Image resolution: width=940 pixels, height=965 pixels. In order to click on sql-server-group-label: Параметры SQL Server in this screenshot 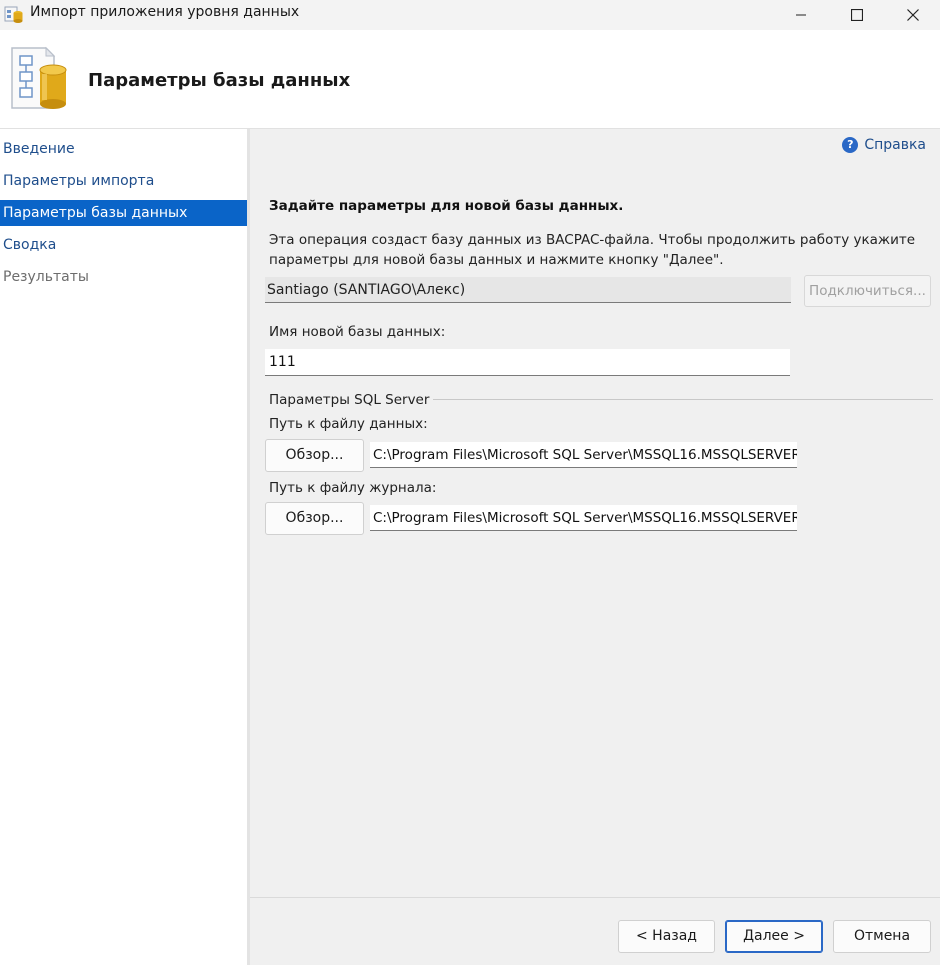, I will do `click(349, 400)`.